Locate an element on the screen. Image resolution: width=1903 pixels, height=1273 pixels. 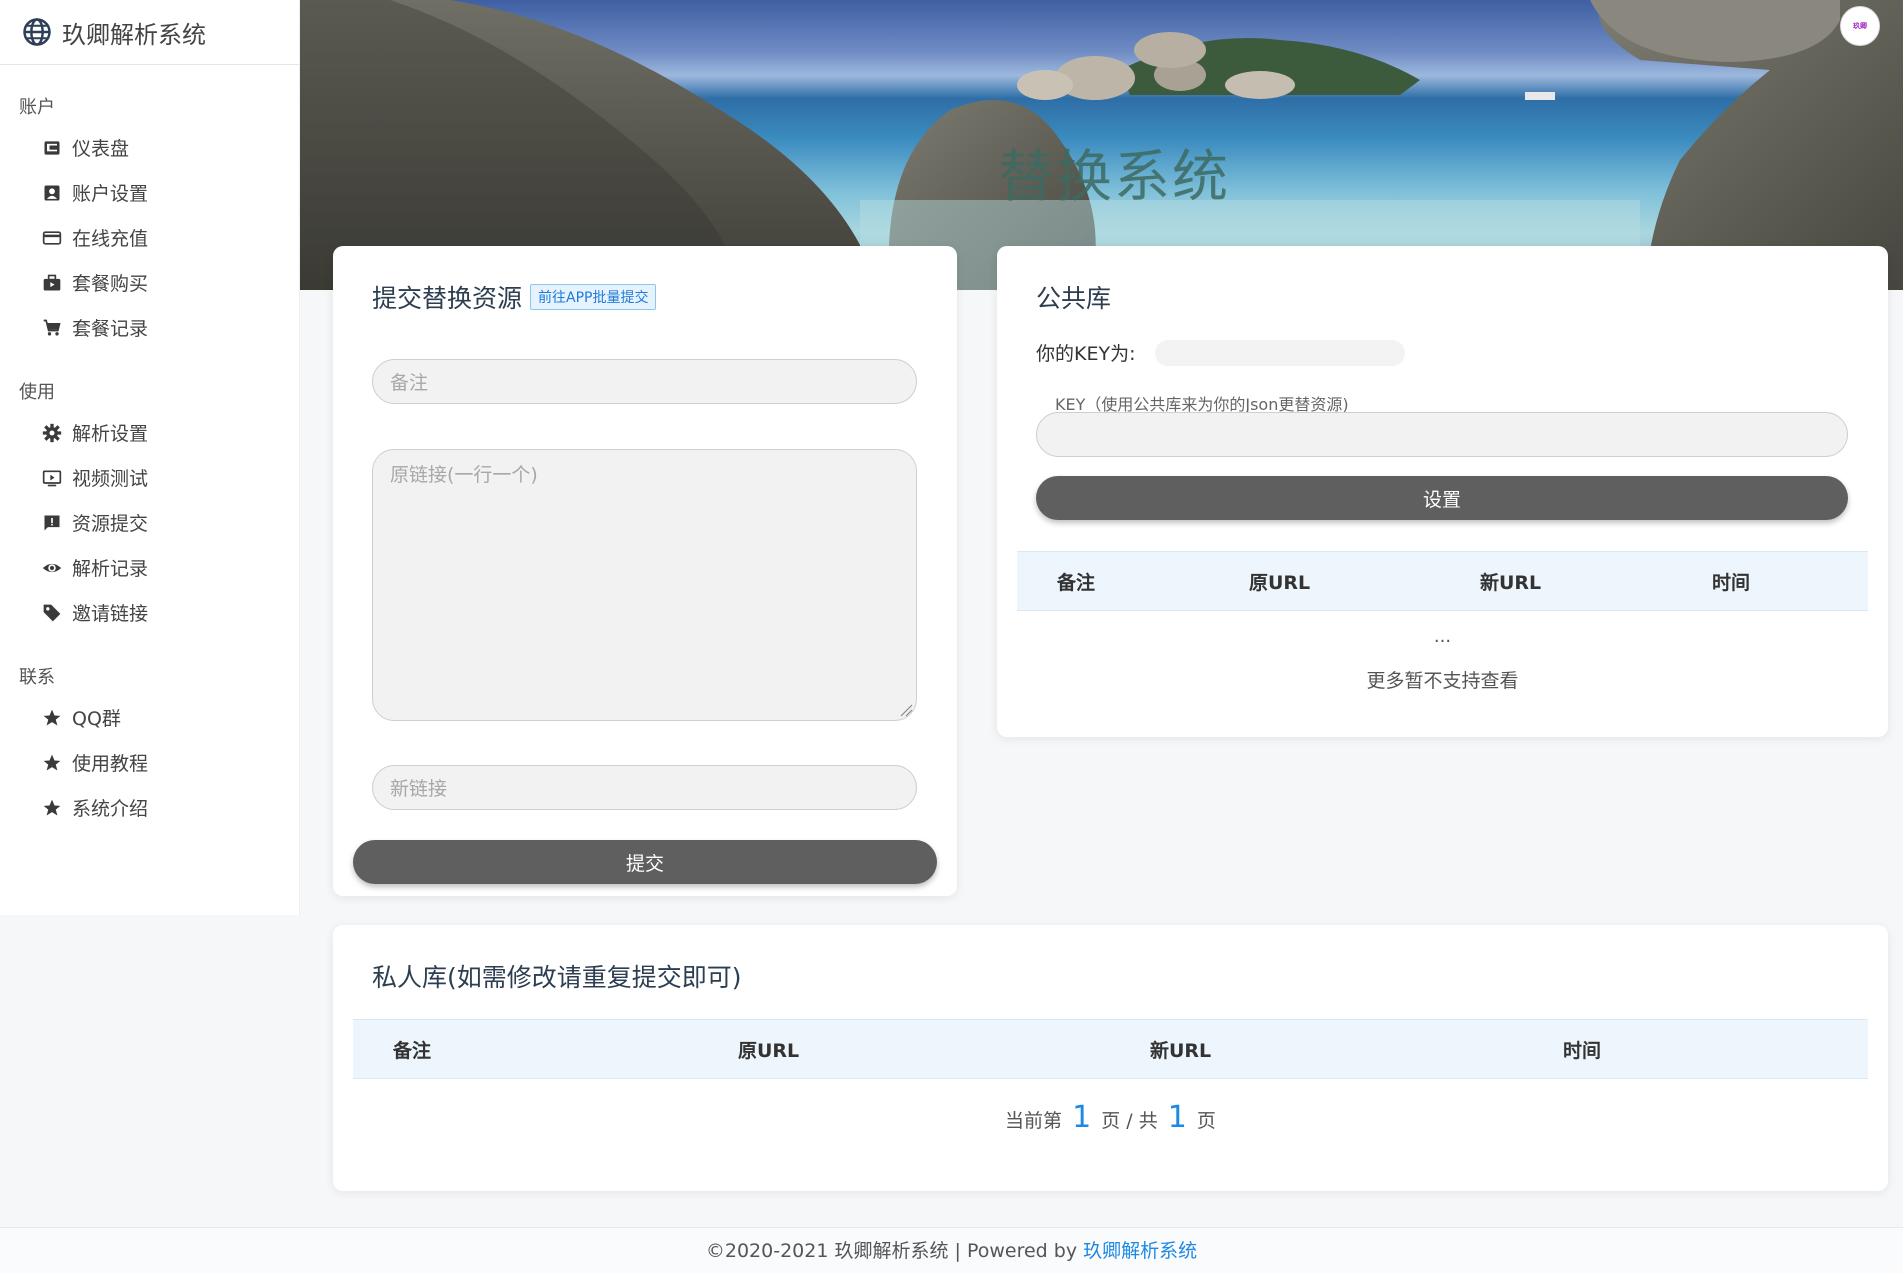
footer-copyright: ©2020-2021 玖卿解析系统 | Powered by is located at coordinates (891, 1251).